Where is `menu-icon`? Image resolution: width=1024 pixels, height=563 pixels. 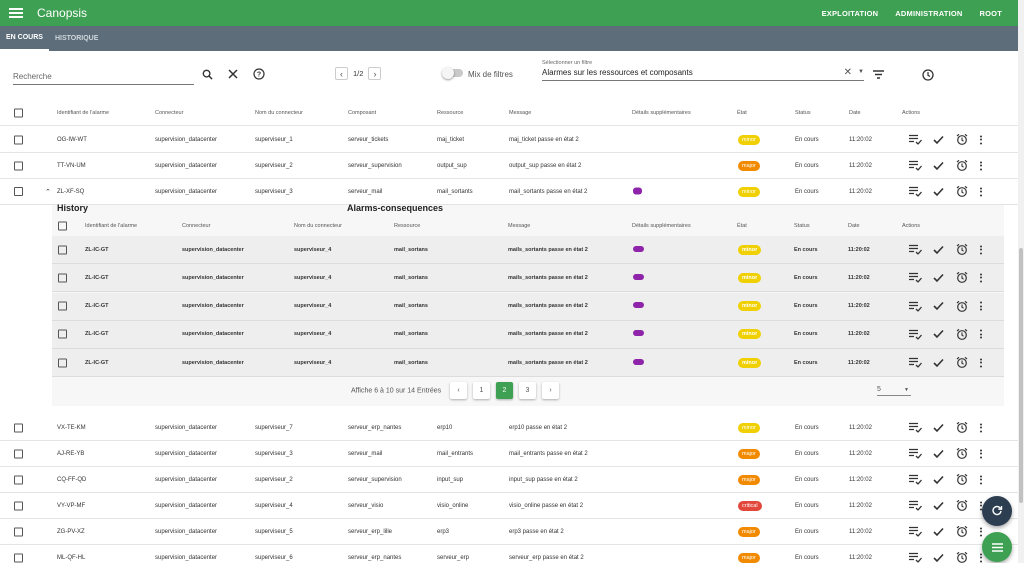
menu-icon is located at coordinates (16, 13).